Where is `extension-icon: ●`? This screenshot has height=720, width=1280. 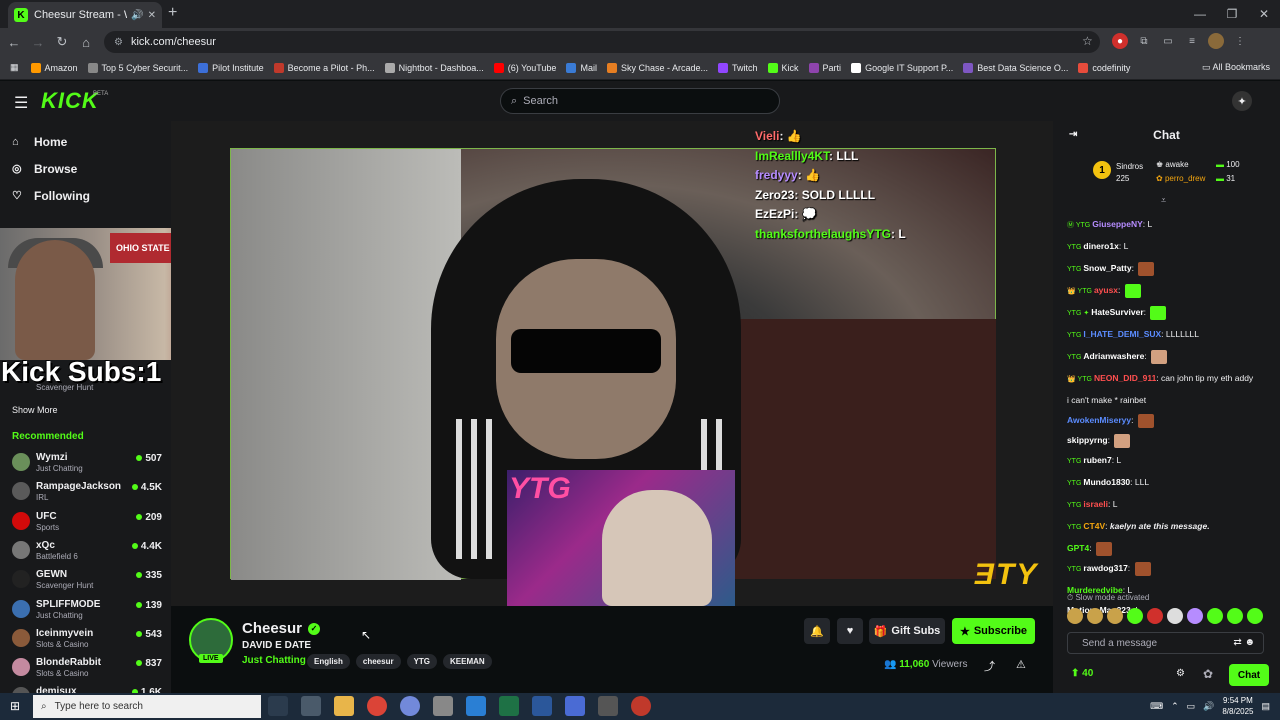 extension-icon: ● is located at coordinates (1120, 41).